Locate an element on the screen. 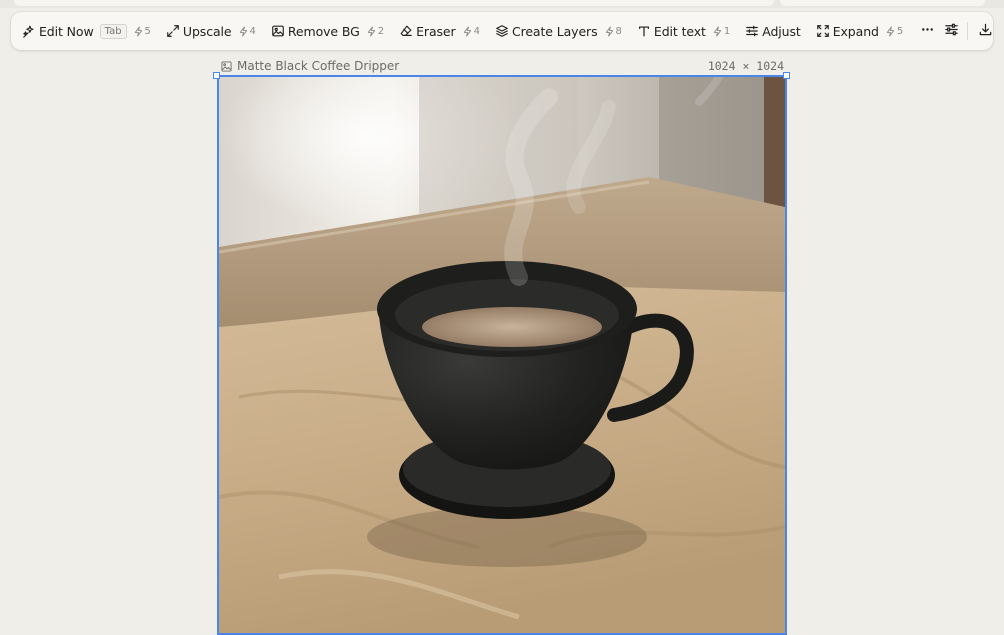  edit-text-button: Edit text 1 is located at coordinates (686, 31).